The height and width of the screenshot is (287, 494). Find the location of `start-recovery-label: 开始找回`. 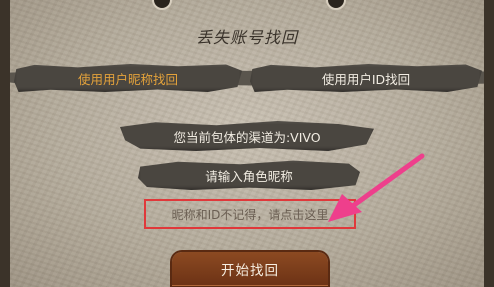

start-recovery-label: 开始找回 is located at coordinates (250, 271).